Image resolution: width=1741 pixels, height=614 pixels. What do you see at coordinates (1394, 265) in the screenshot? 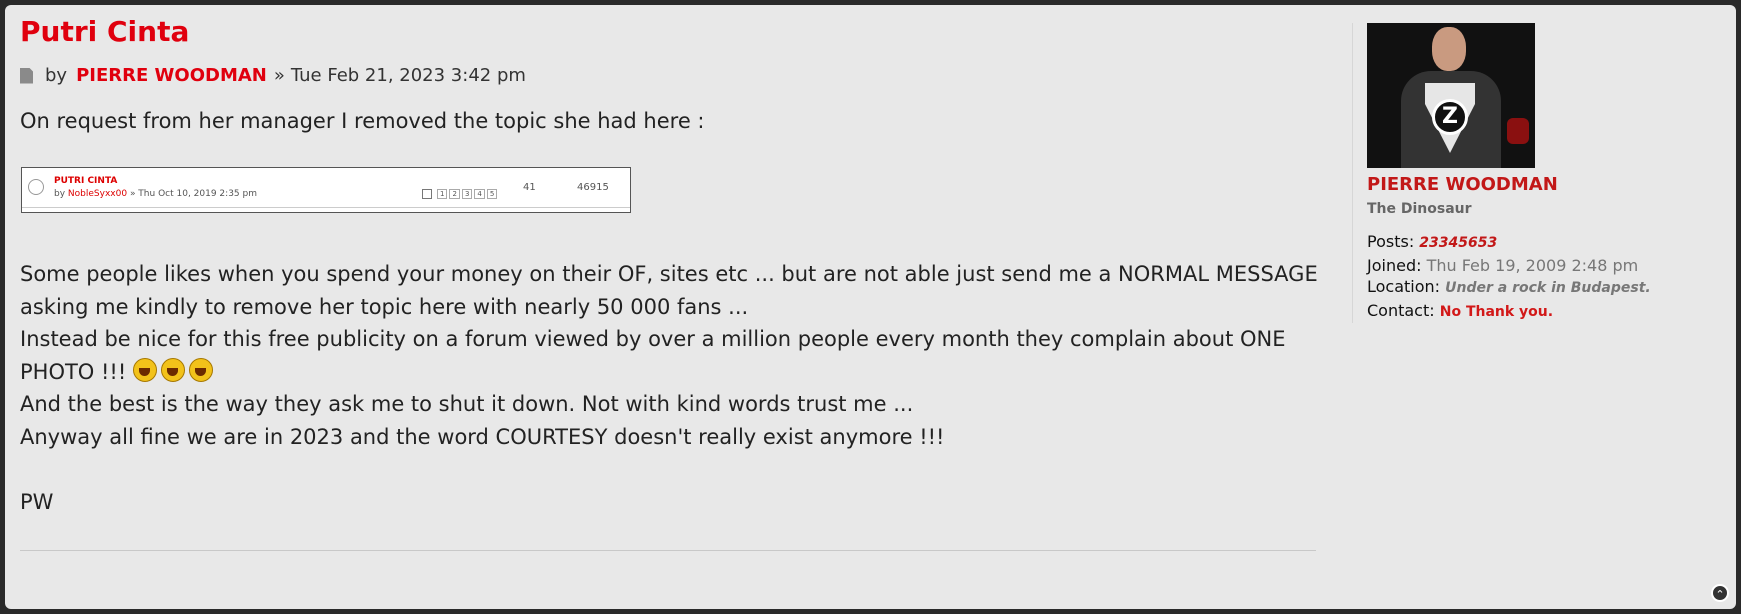
I see `joined-label: Joined:` at bounding box center [1394, 265].